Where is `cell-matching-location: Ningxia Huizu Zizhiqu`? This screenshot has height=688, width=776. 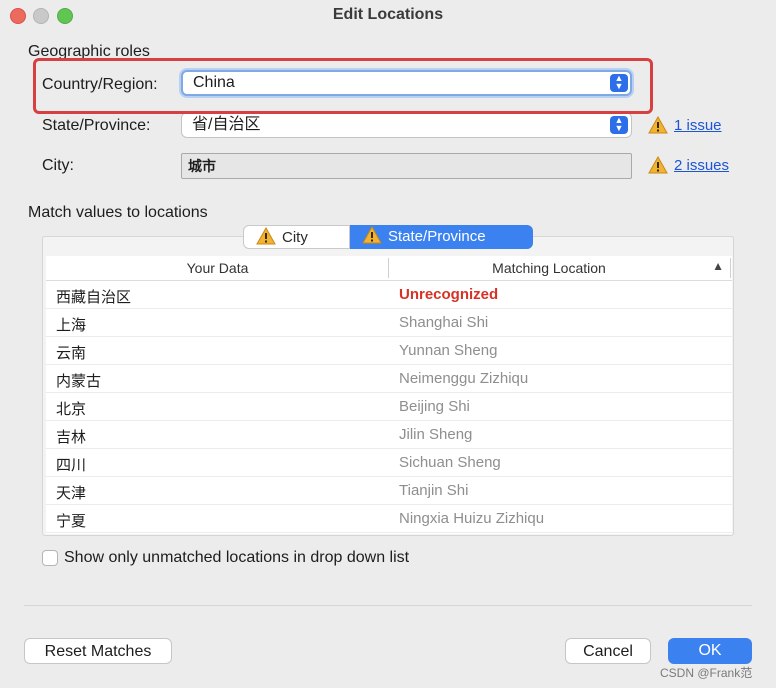 cell-matching-location: Ningxia Huizu Zizhiqu is located at coordinates (471, 518).